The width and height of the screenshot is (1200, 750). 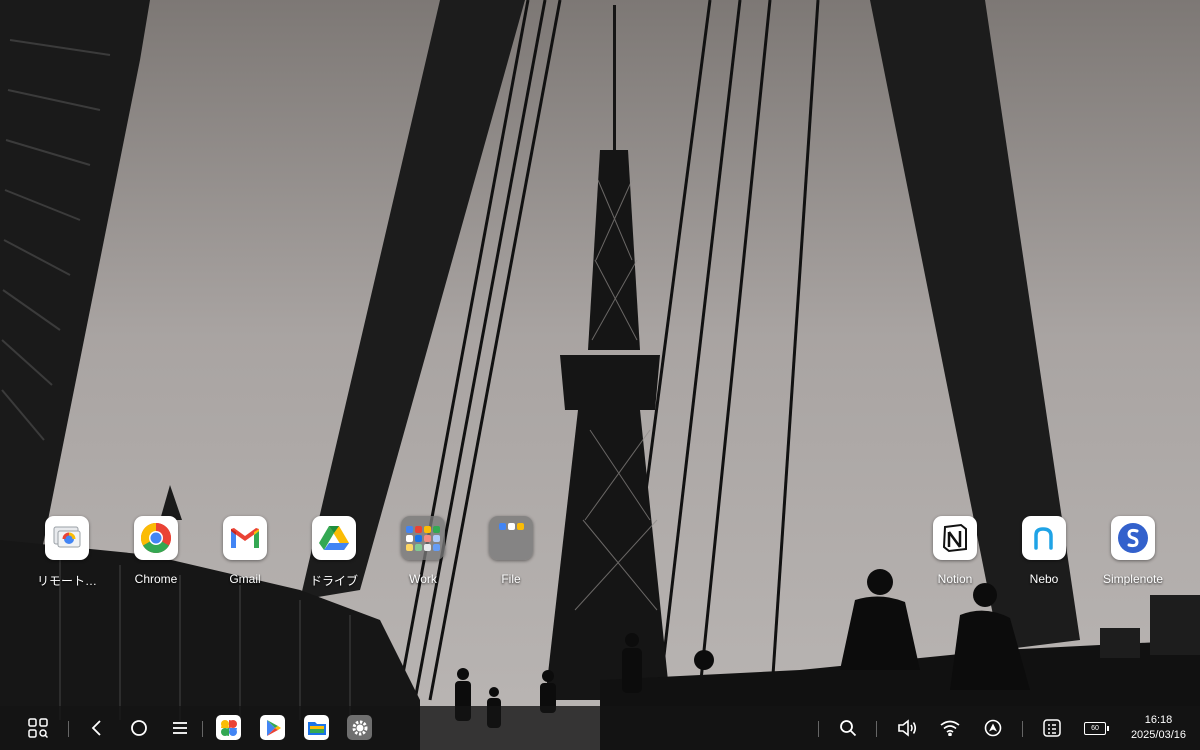 I want to click on home-icon, so click(x=139, y=728).